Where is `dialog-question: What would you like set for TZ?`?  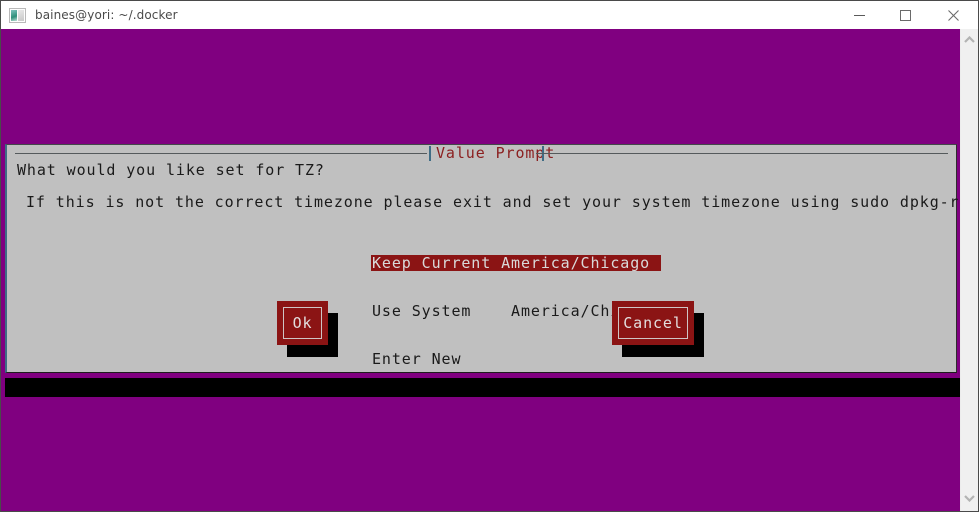
dialog-question: What would you like set for TZ? is located at coordinates (171, 170).